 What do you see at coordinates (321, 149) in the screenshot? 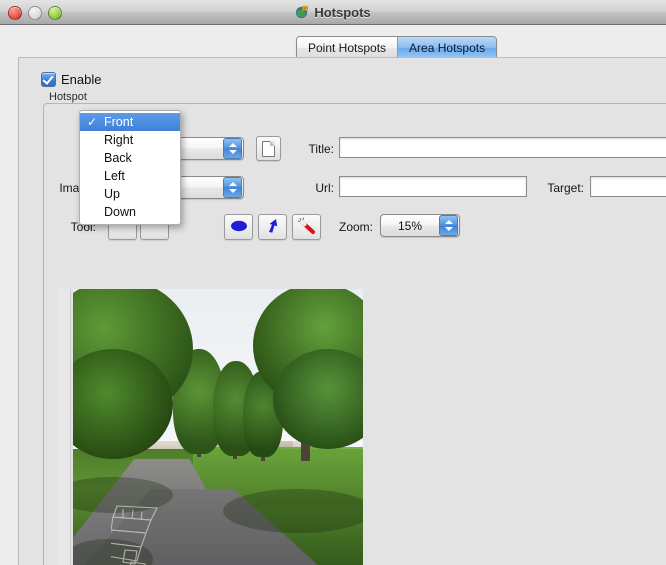
I see `title-label: Title:` at bounding box center [321, 149].